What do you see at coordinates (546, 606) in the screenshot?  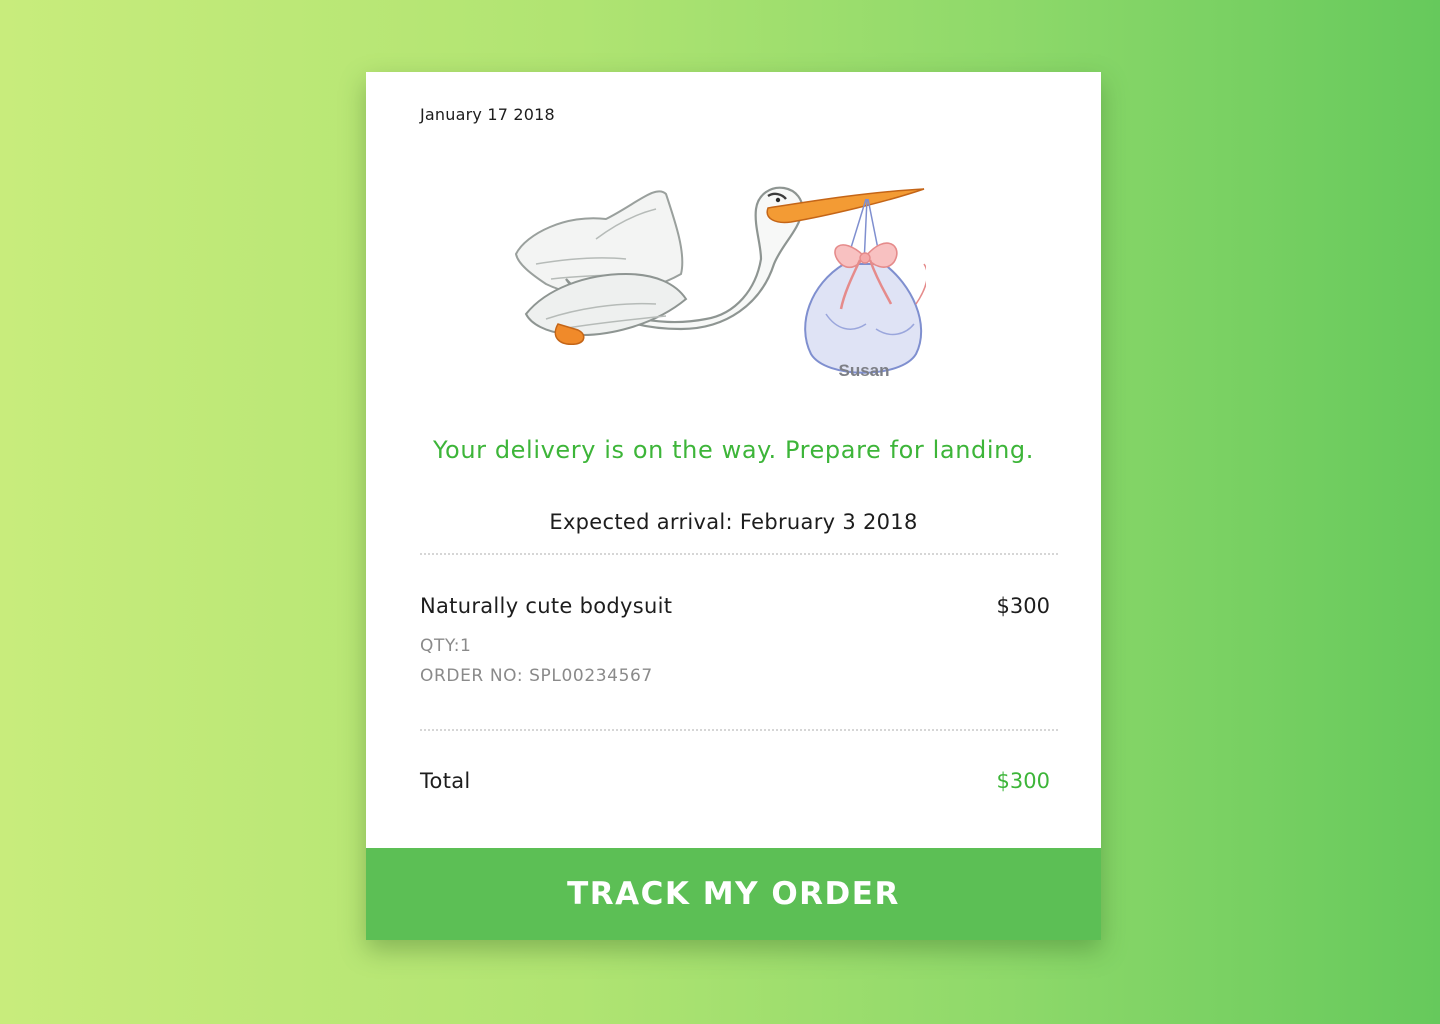 I see `item-name: Naturally cute bodysuit` at bounding box center [546, 606].